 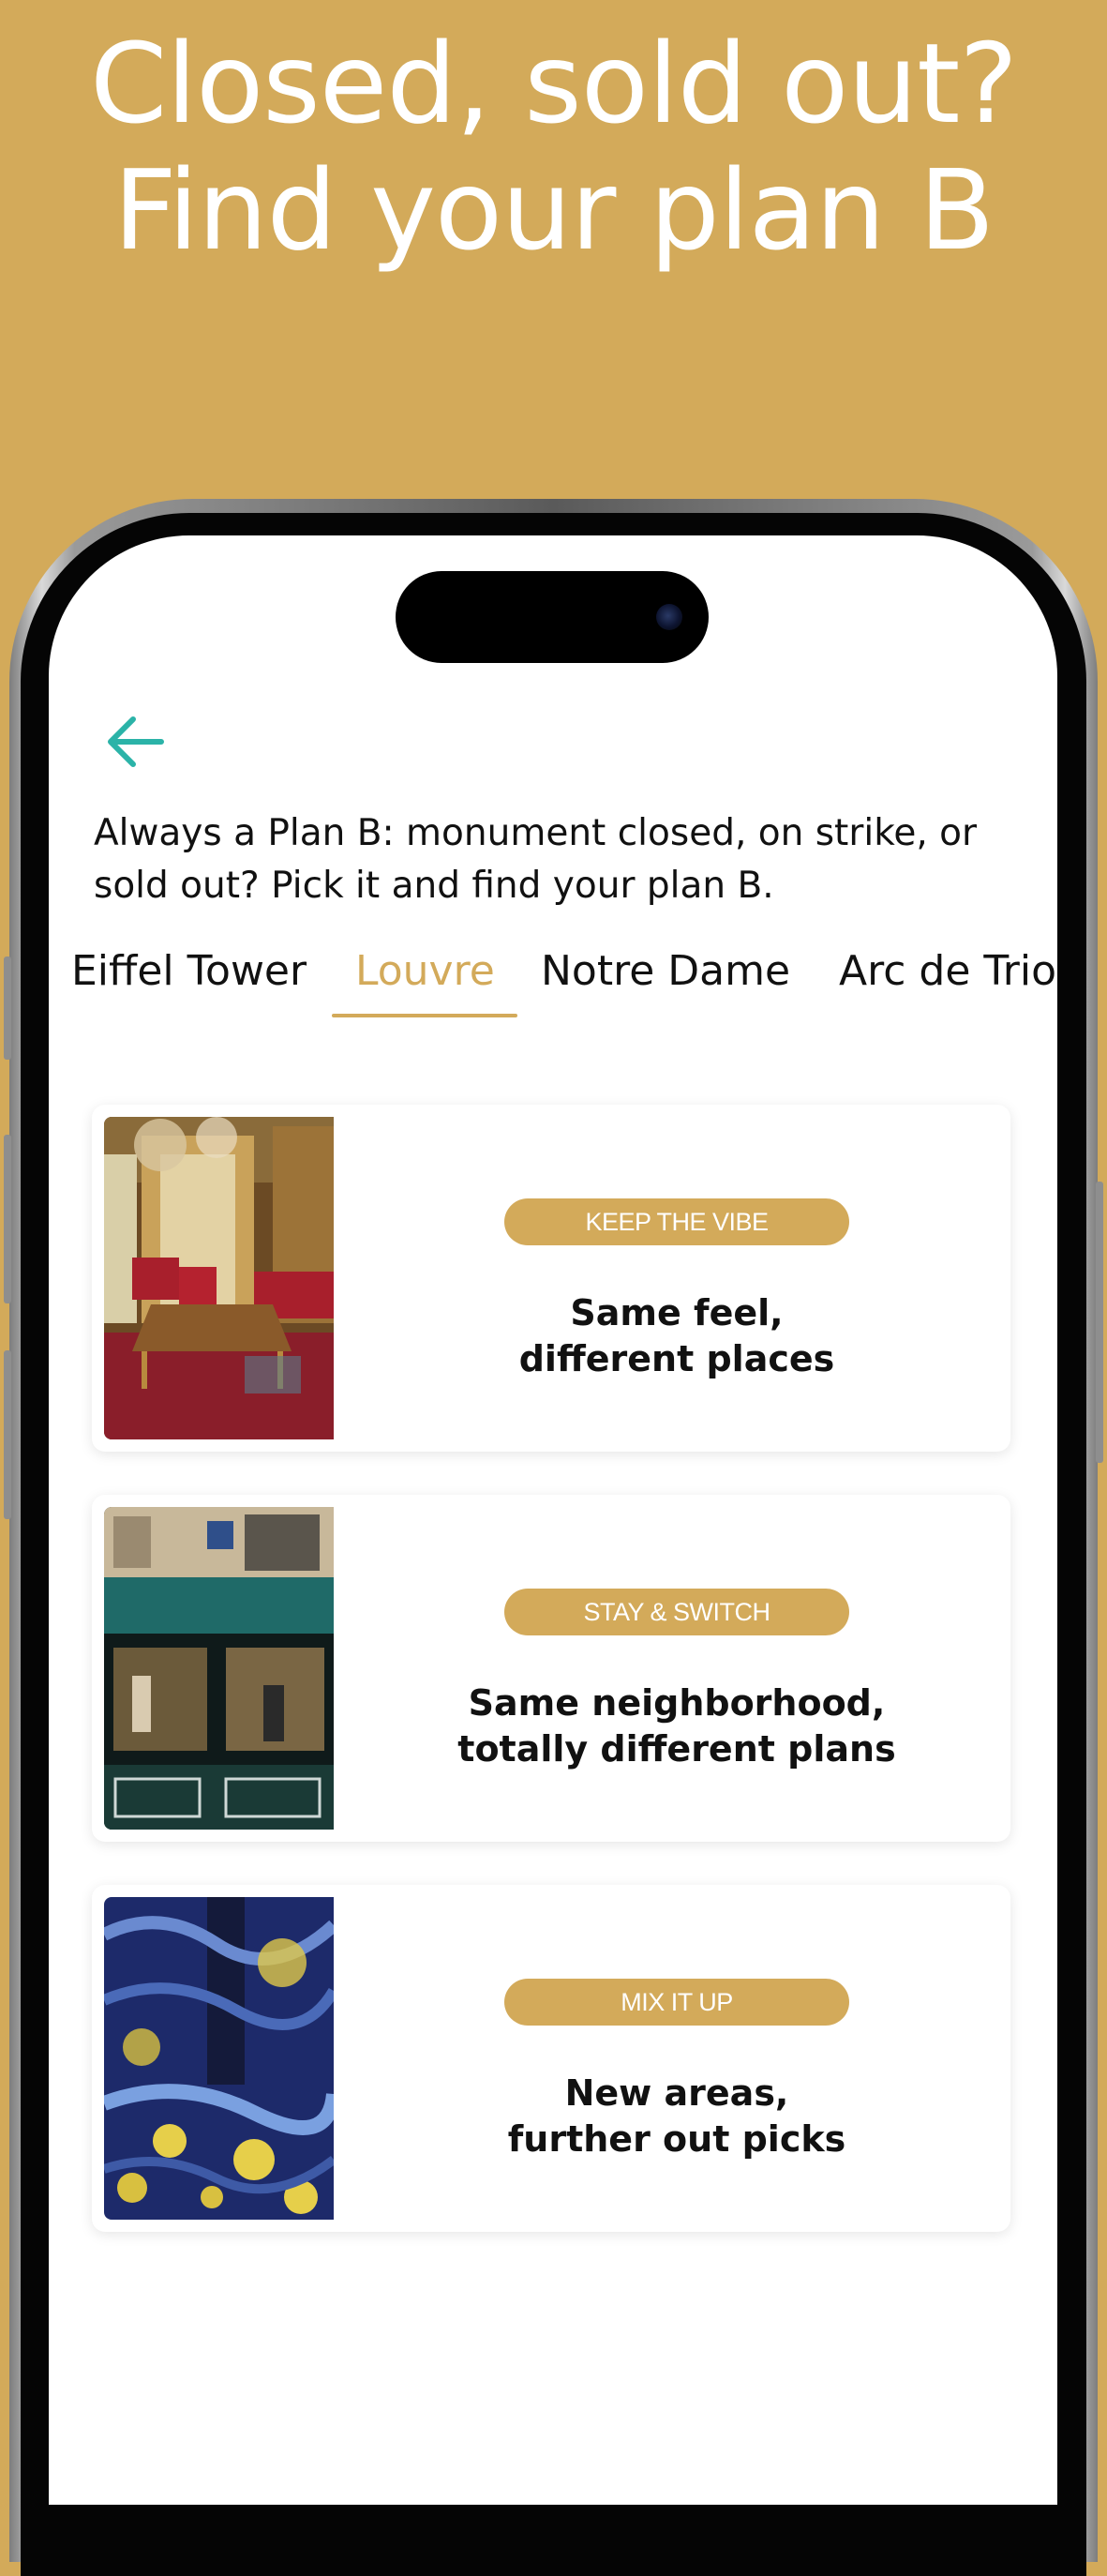 I want to click on tab-notre-dame: Notre Dame, so click(x=665, y=971).